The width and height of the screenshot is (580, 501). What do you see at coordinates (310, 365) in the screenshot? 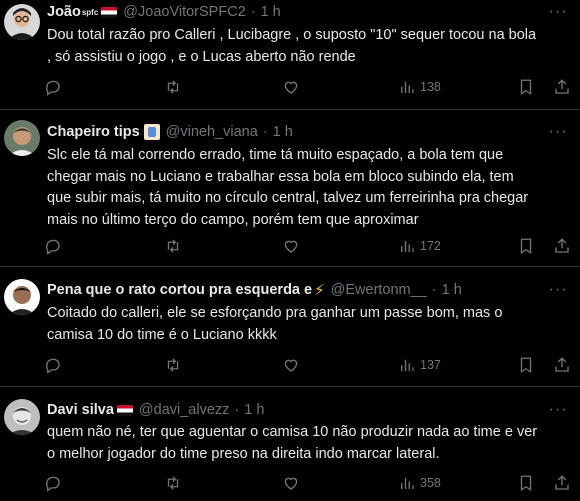
I see `tweet-actions: 137` at bounding box center [310, 365].